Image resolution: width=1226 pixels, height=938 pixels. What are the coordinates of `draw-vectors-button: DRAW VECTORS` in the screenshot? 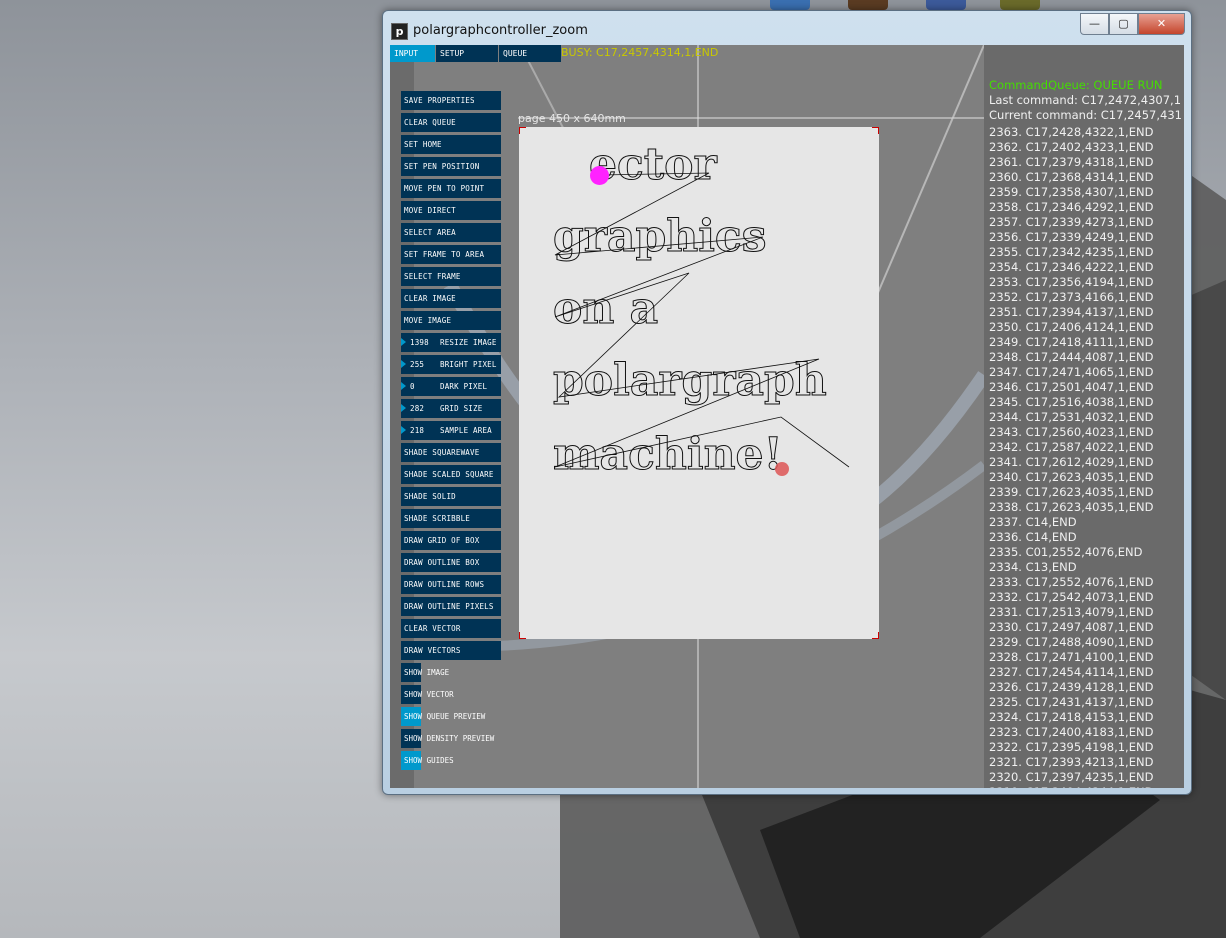 It's located at (451, 650).